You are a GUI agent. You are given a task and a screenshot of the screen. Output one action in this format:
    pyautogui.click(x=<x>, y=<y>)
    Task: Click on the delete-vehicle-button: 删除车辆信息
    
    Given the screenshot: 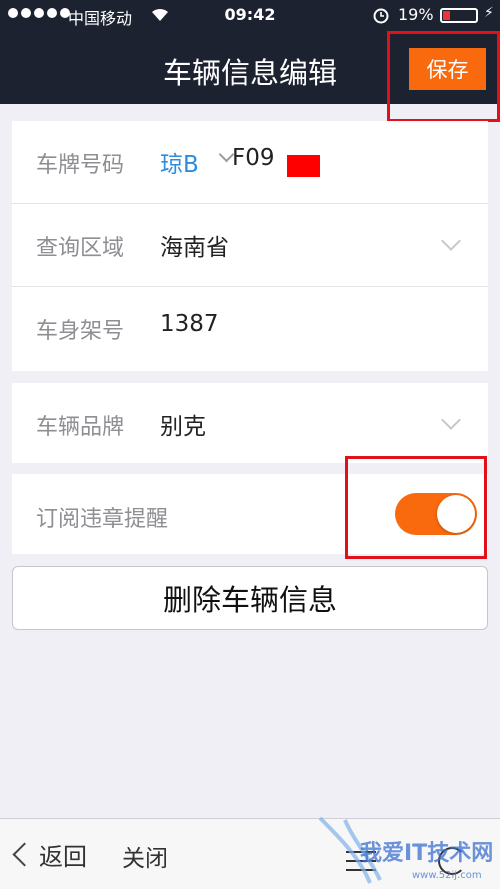 What is the action you would take?
    pyautogui.click(x=250, y=598)
    